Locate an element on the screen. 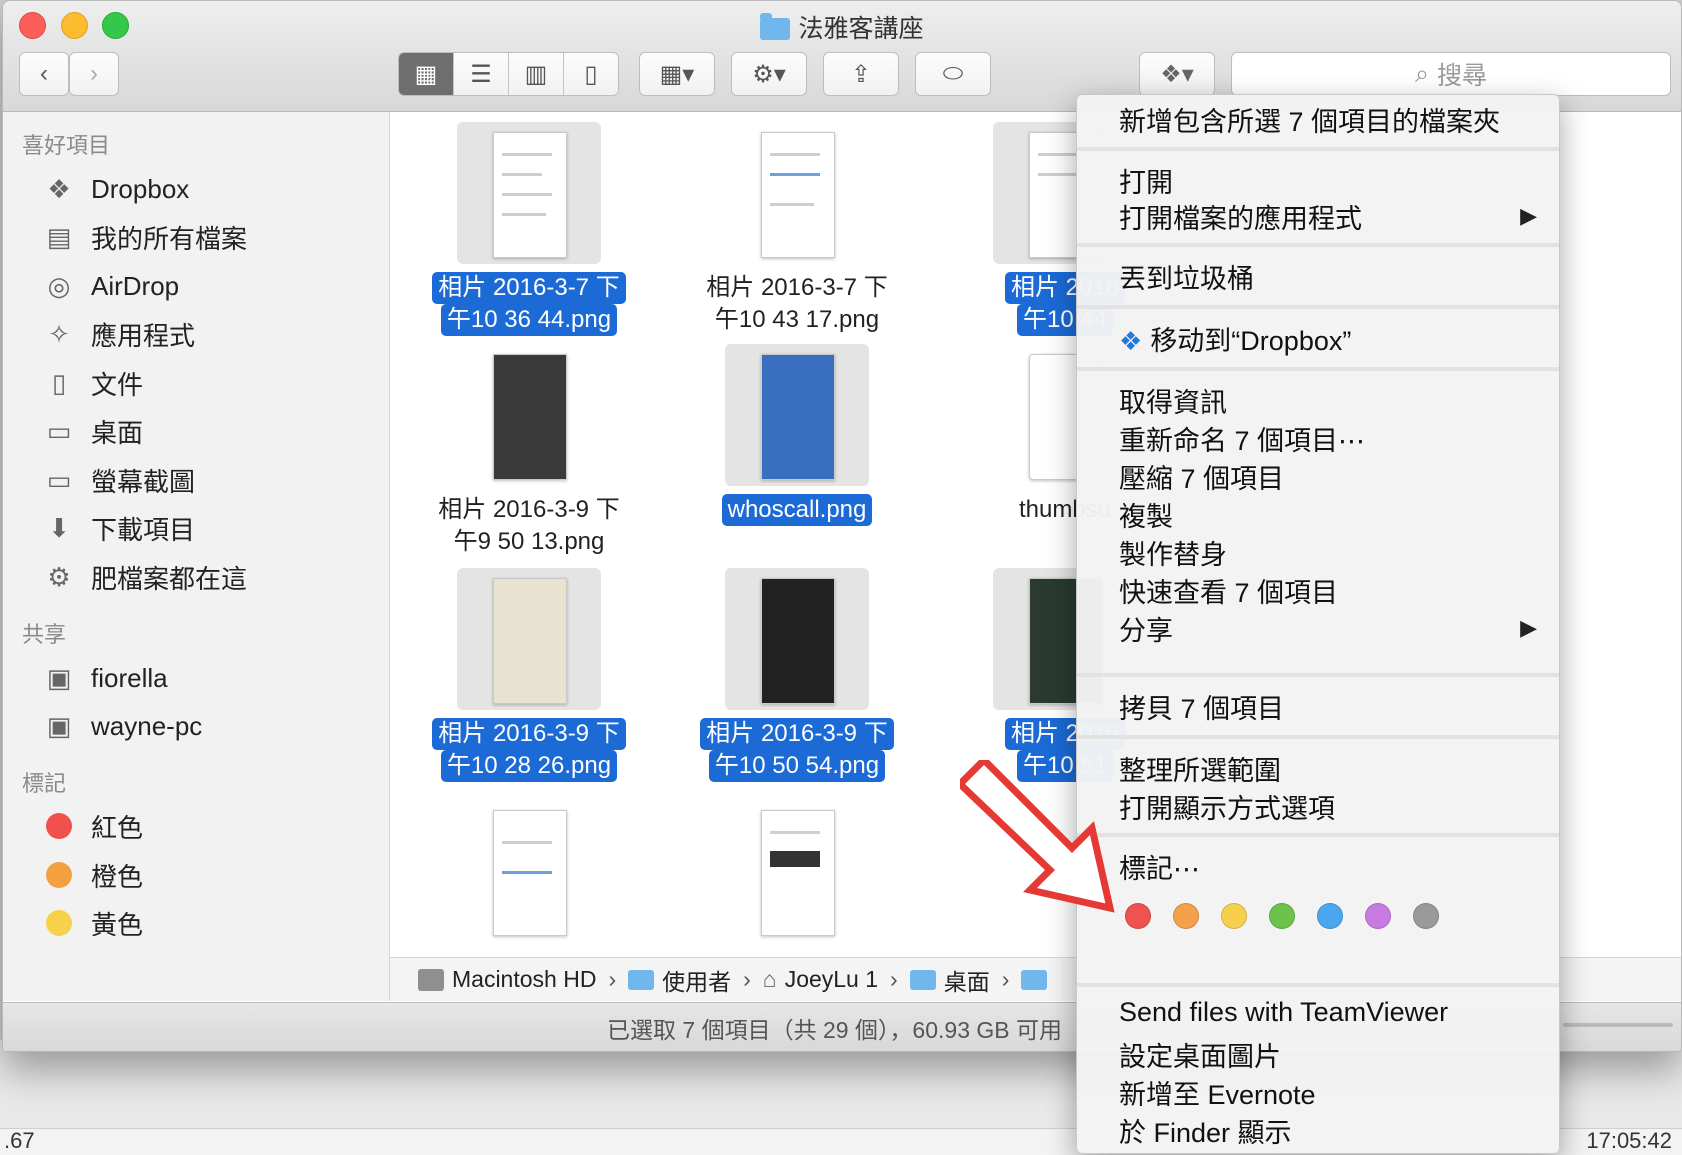 This screenshot has height=1155, width=1682. sidebar-item-documents: ▯ 文件 is located at coordinates (91, 383).